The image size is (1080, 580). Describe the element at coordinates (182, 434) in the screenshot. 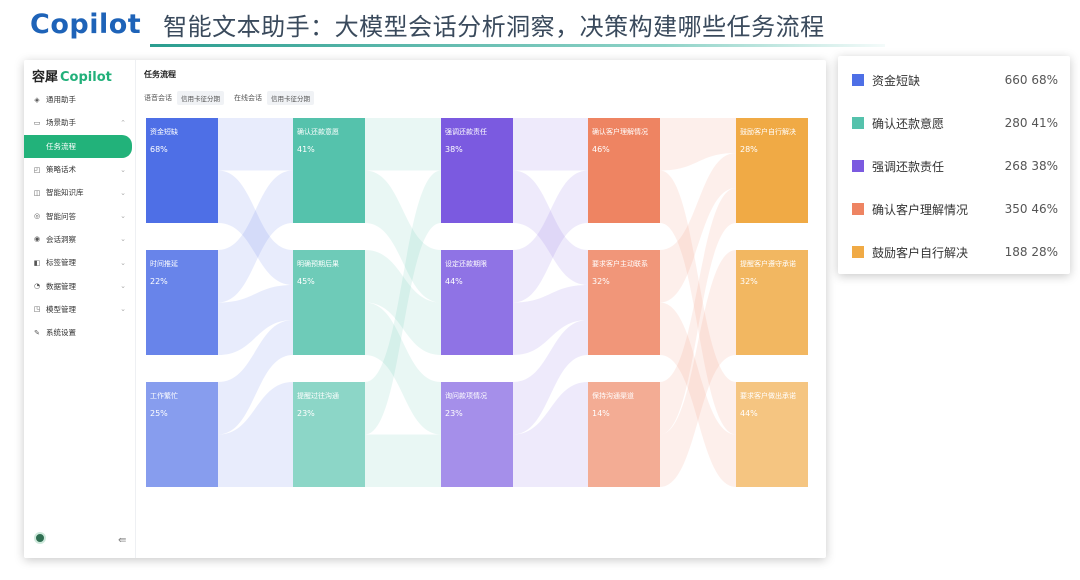

I see `sankey-node-0-2: 工作繁忙 25%` at that location.